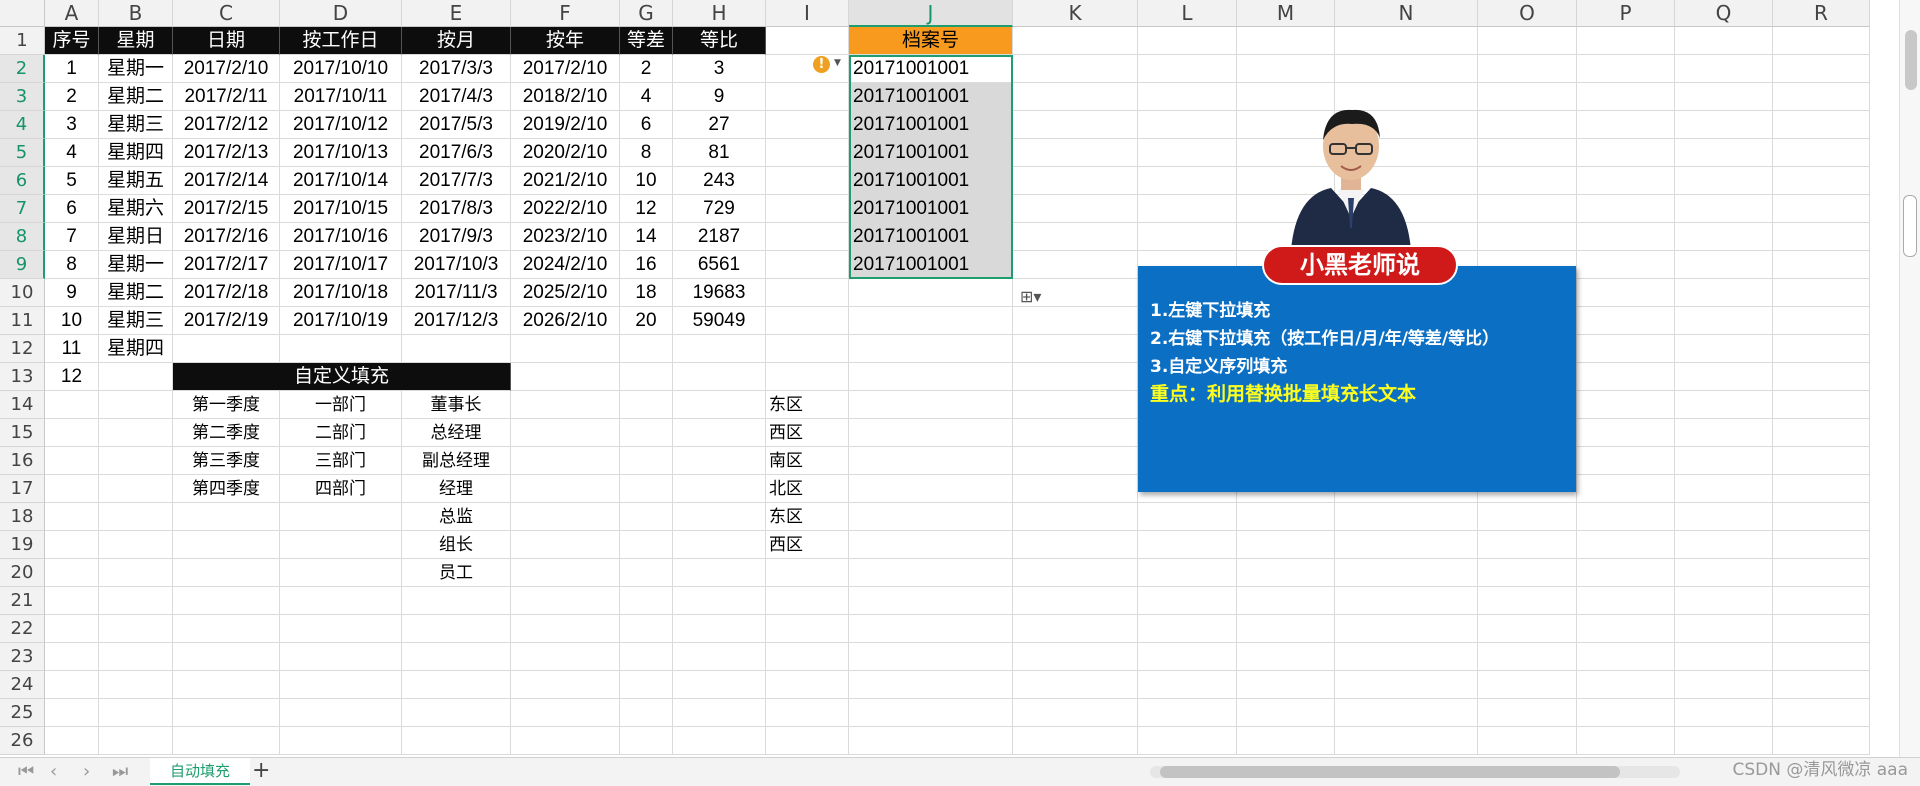 This screenshot has height=786, width=1920. What do you see at coordinates (136, 349) in the screenshot?
I see `data-cell: 星期四` at bounding box center [136, 349].